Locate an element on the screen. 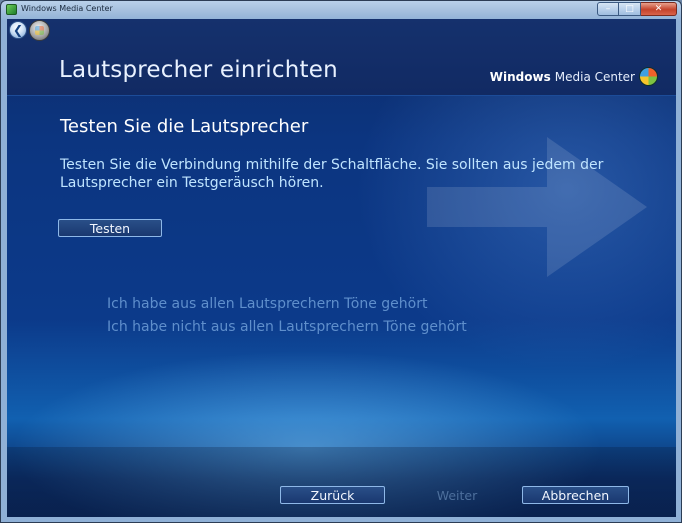 The image size is (682, 523). title-bar: Windows Media Center – □ ✕ is located at coordinates (341, 10).